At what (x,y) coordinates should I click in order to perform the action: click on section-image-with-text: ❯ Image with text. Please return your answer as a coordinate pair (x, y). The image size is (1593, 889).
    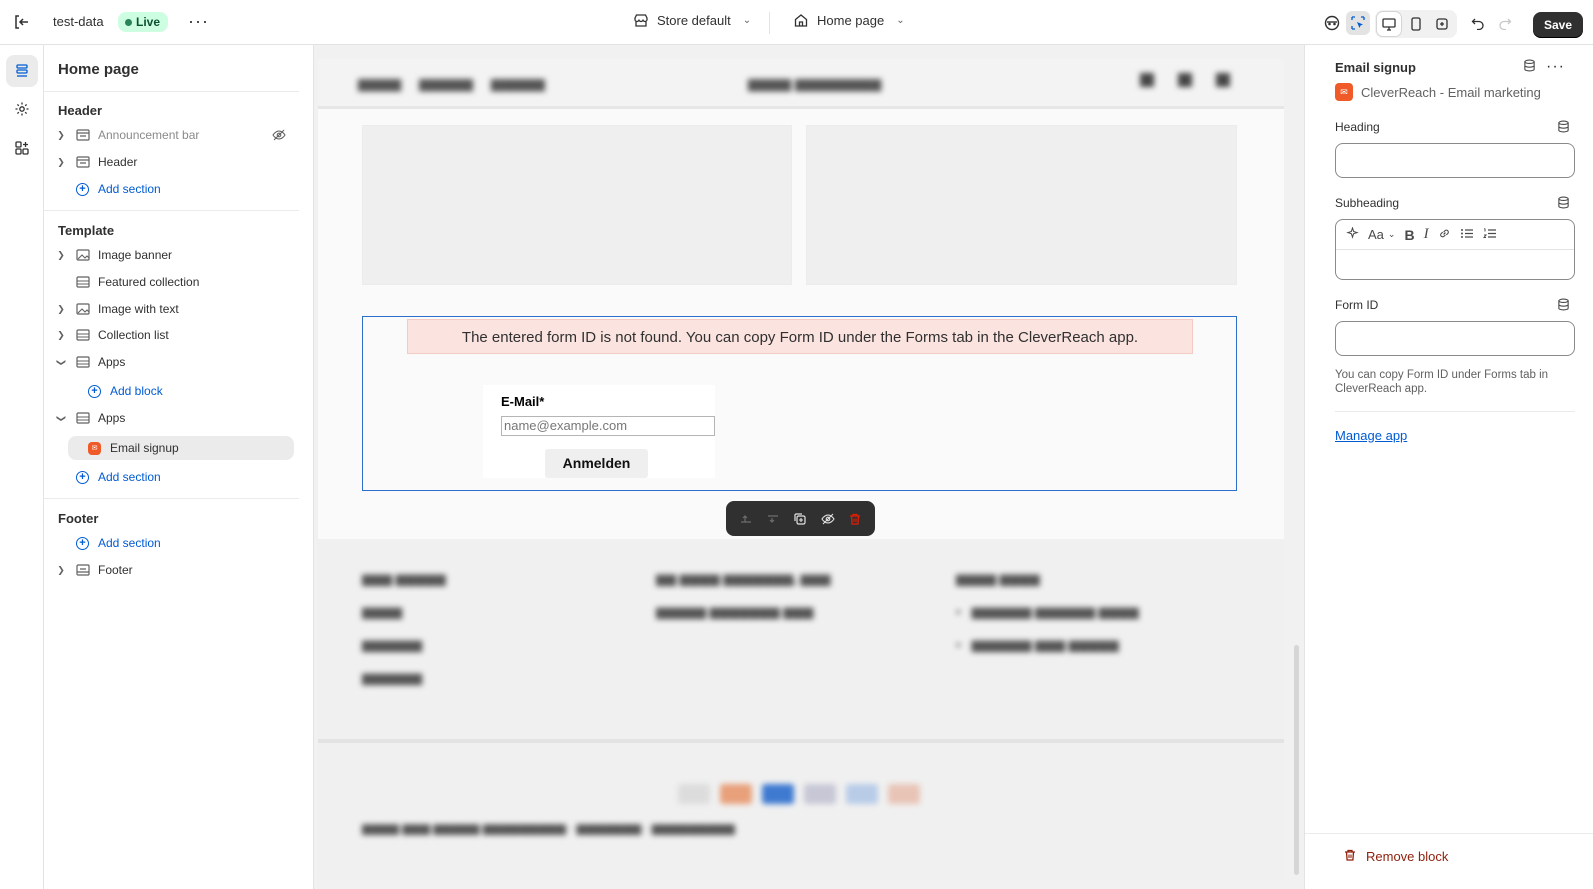
    Looking at the image, I should click on (174, 309).